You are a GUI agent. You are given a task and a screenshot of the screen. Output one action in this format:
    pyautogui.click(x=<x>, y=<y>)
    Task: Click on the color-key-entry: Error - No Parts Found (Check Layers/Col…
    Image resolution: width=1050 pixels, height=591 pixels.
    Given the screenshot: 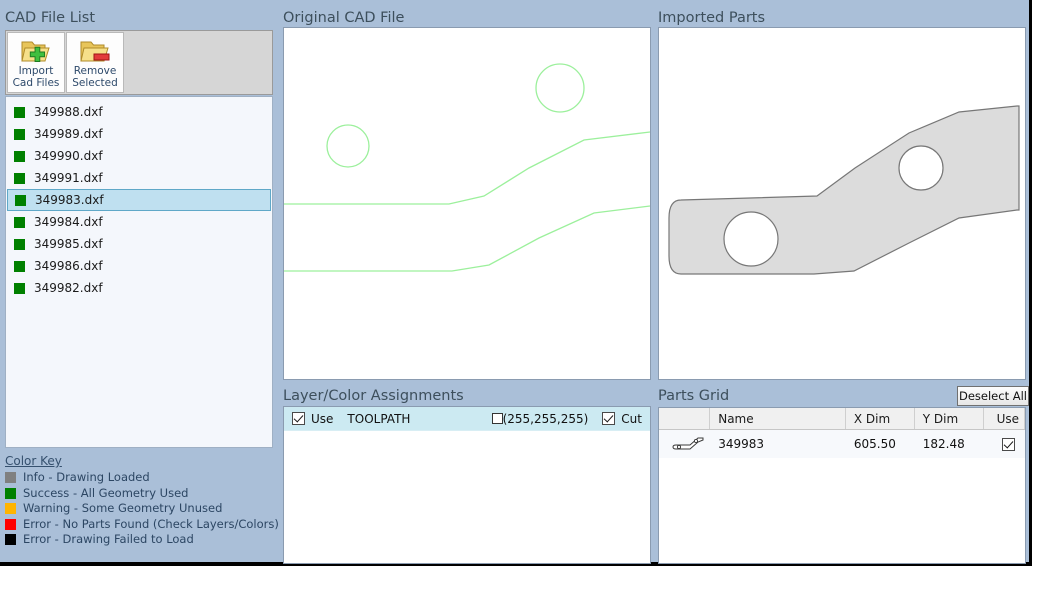 What is the action you would take?
    pyautogui.click(x=145, y=525)
    